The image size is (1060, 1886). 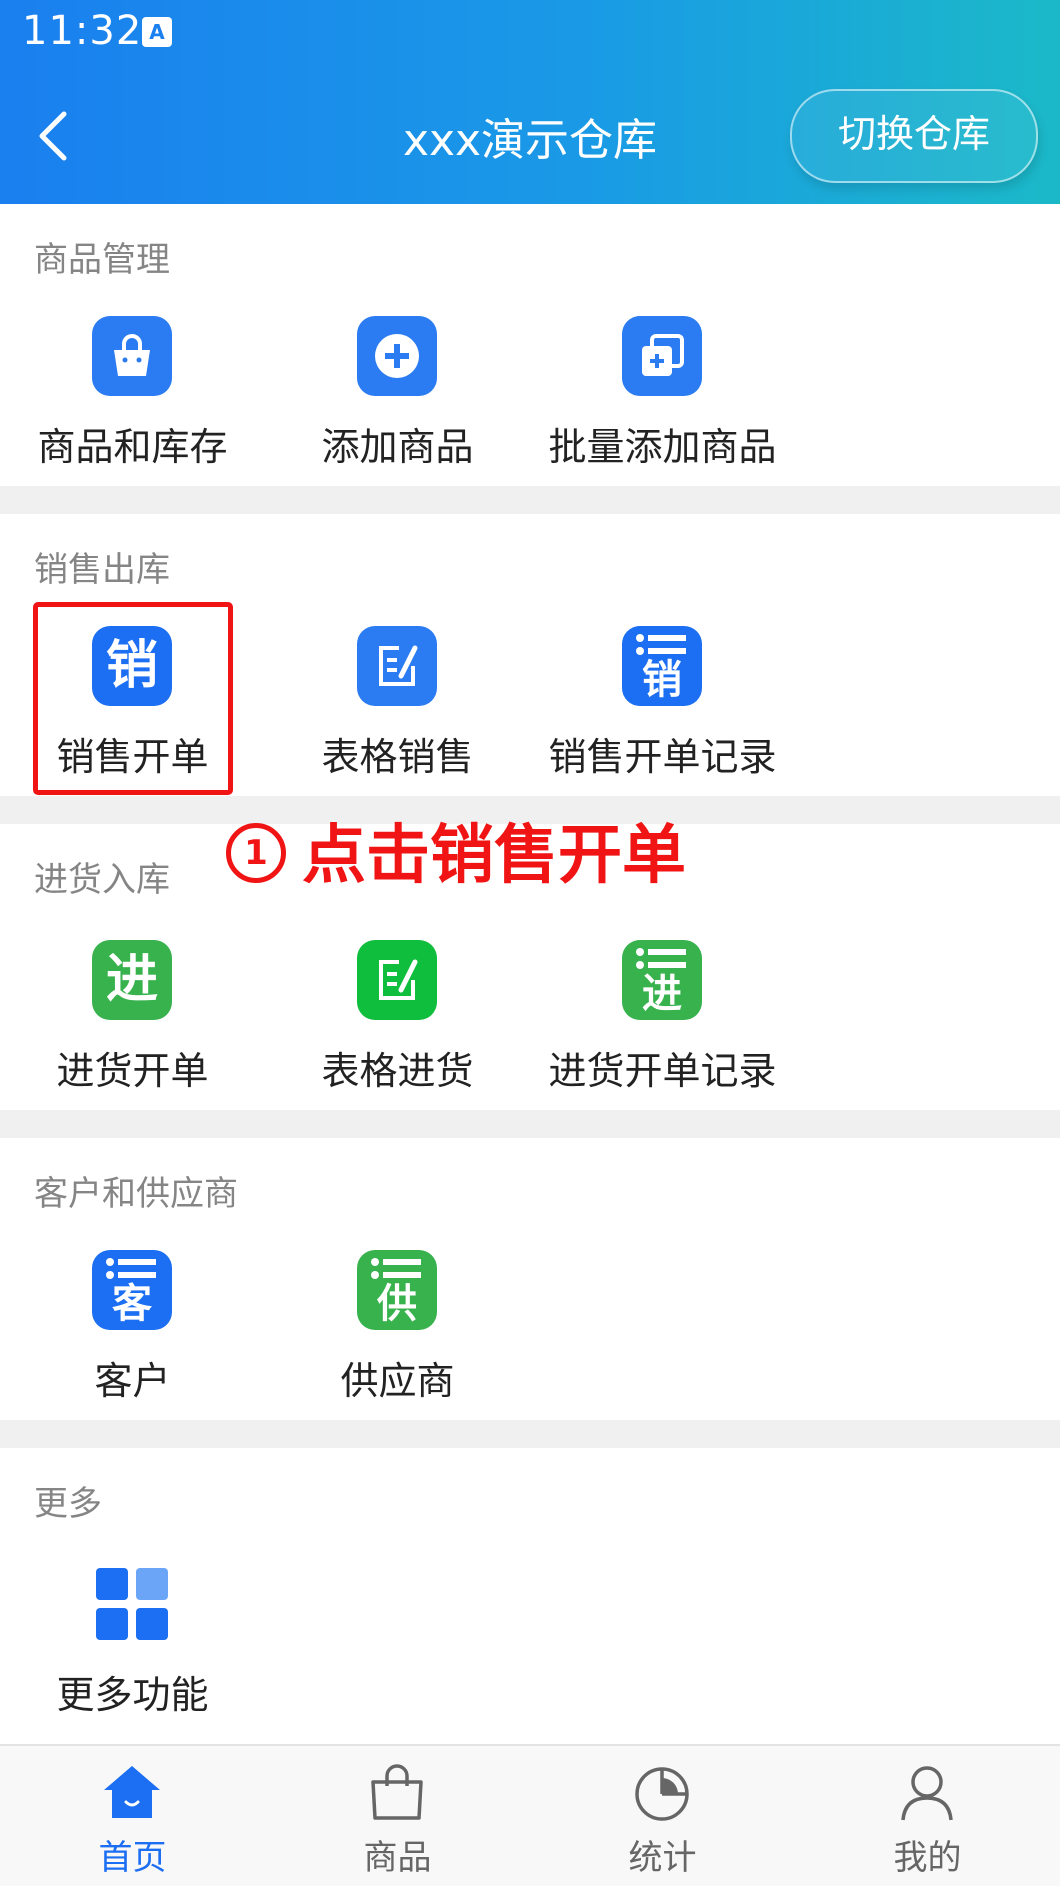 What do you see at coordinates (132, 356) in the screenshot?
I see `shopping-bag-icon` at bounding box center [132, 356].